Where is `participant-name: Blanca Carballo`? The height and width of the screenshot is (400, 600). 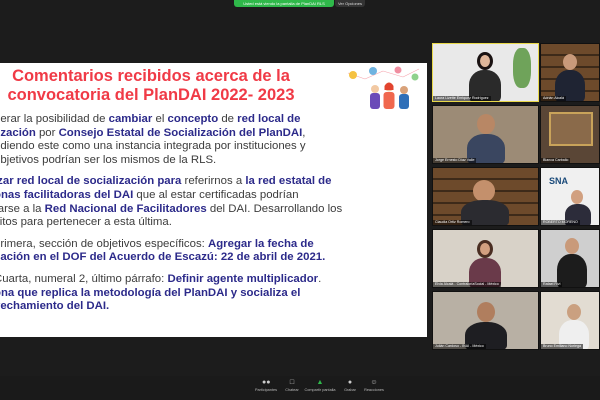
participant-name: Blanca Carballo is located at coordinates (556, 160).